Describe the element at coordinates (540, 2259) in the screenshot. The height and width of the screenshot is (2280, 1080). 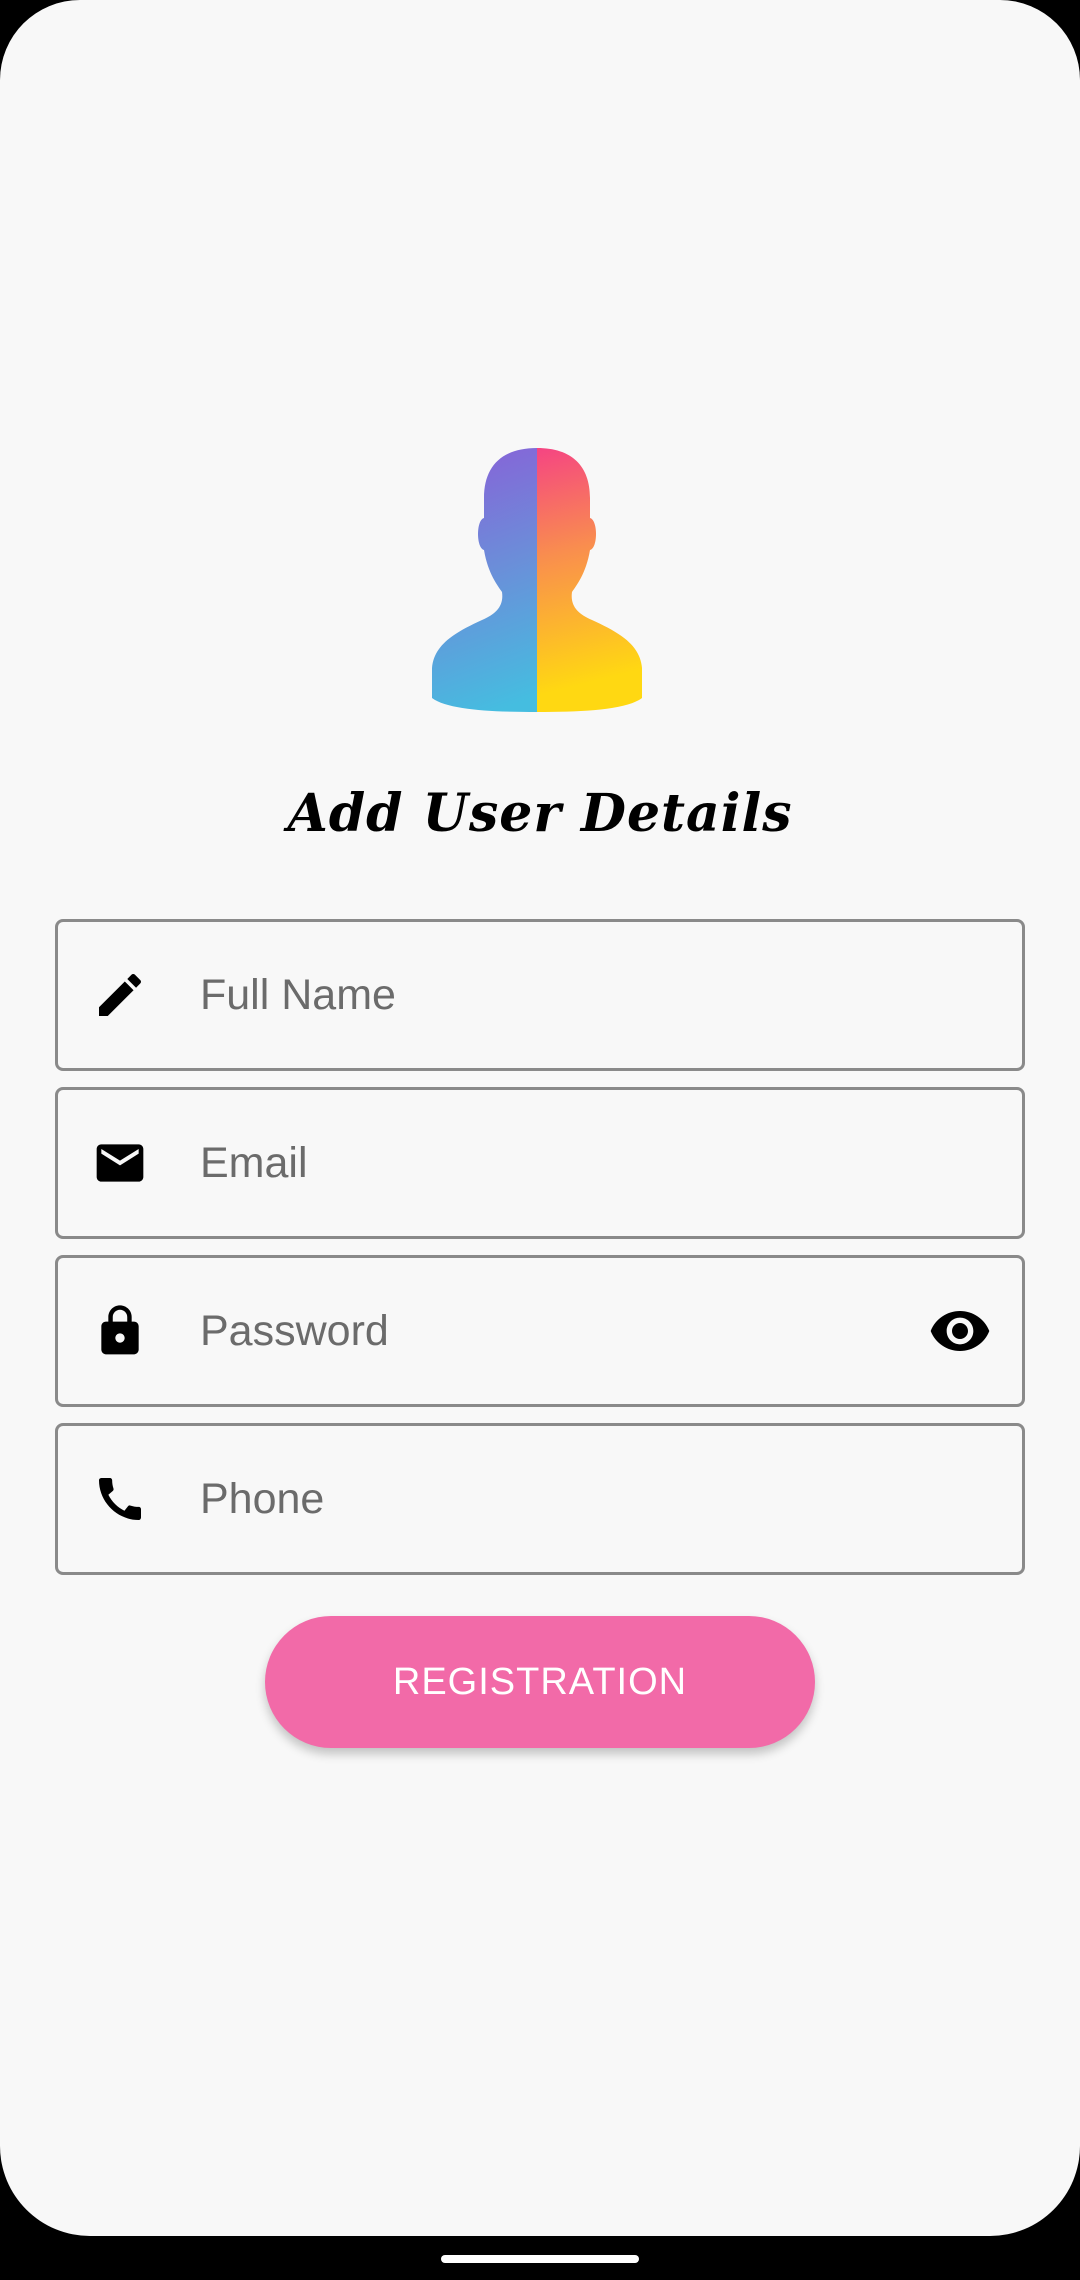
I see `gesture-nav-handle` at that location.